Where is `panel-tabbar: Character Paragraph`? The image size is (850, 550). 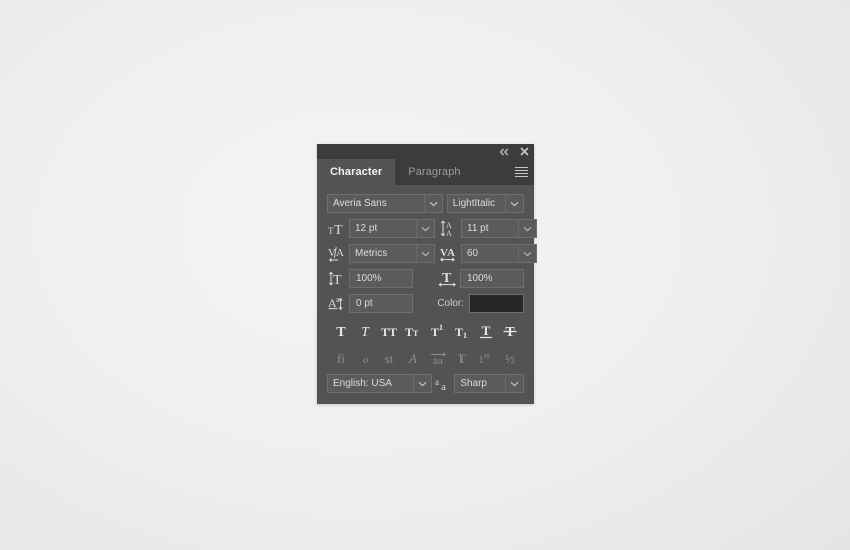 panel-tabbar: Character Paragraph is located at coordinates (425, 172).